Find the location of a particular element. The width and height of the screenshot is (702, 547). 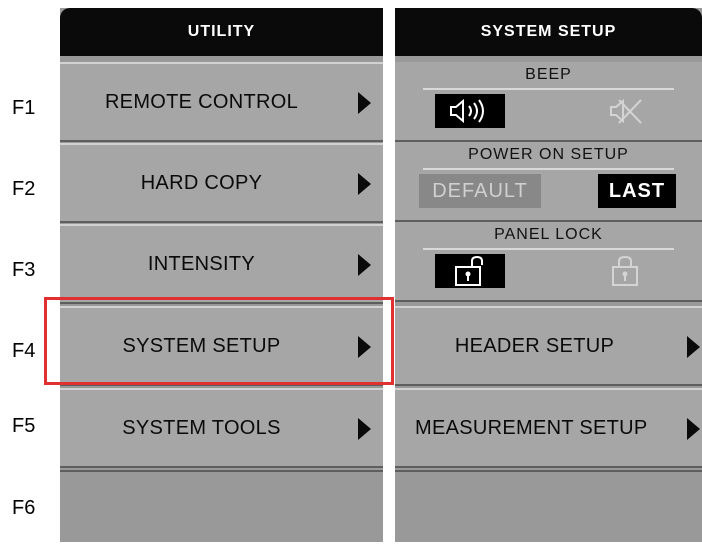

panel-lock-label: PANEL LOCK is located at coordinates (548, 237).